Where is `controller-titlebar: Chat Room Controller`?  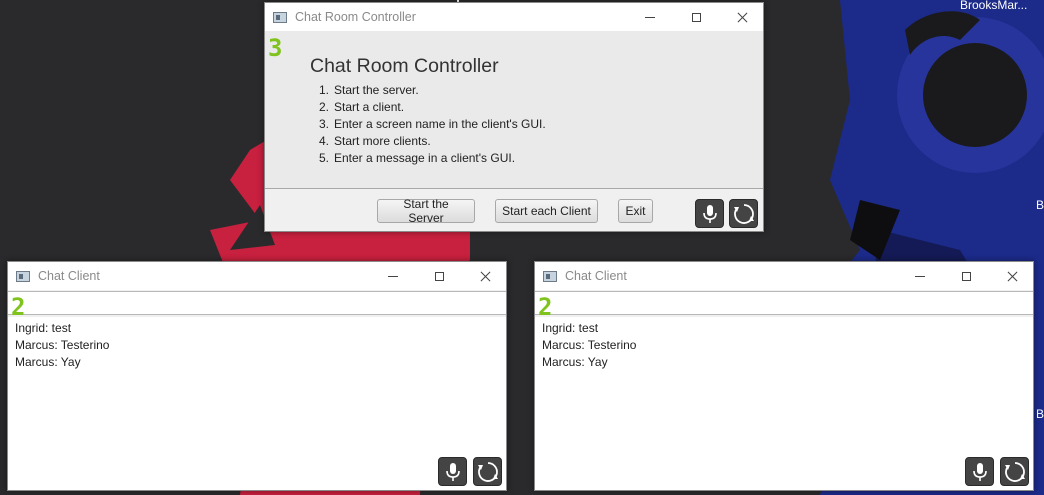 controller-titlebar: Chat Room Controller is located at coordinates (514, 17).